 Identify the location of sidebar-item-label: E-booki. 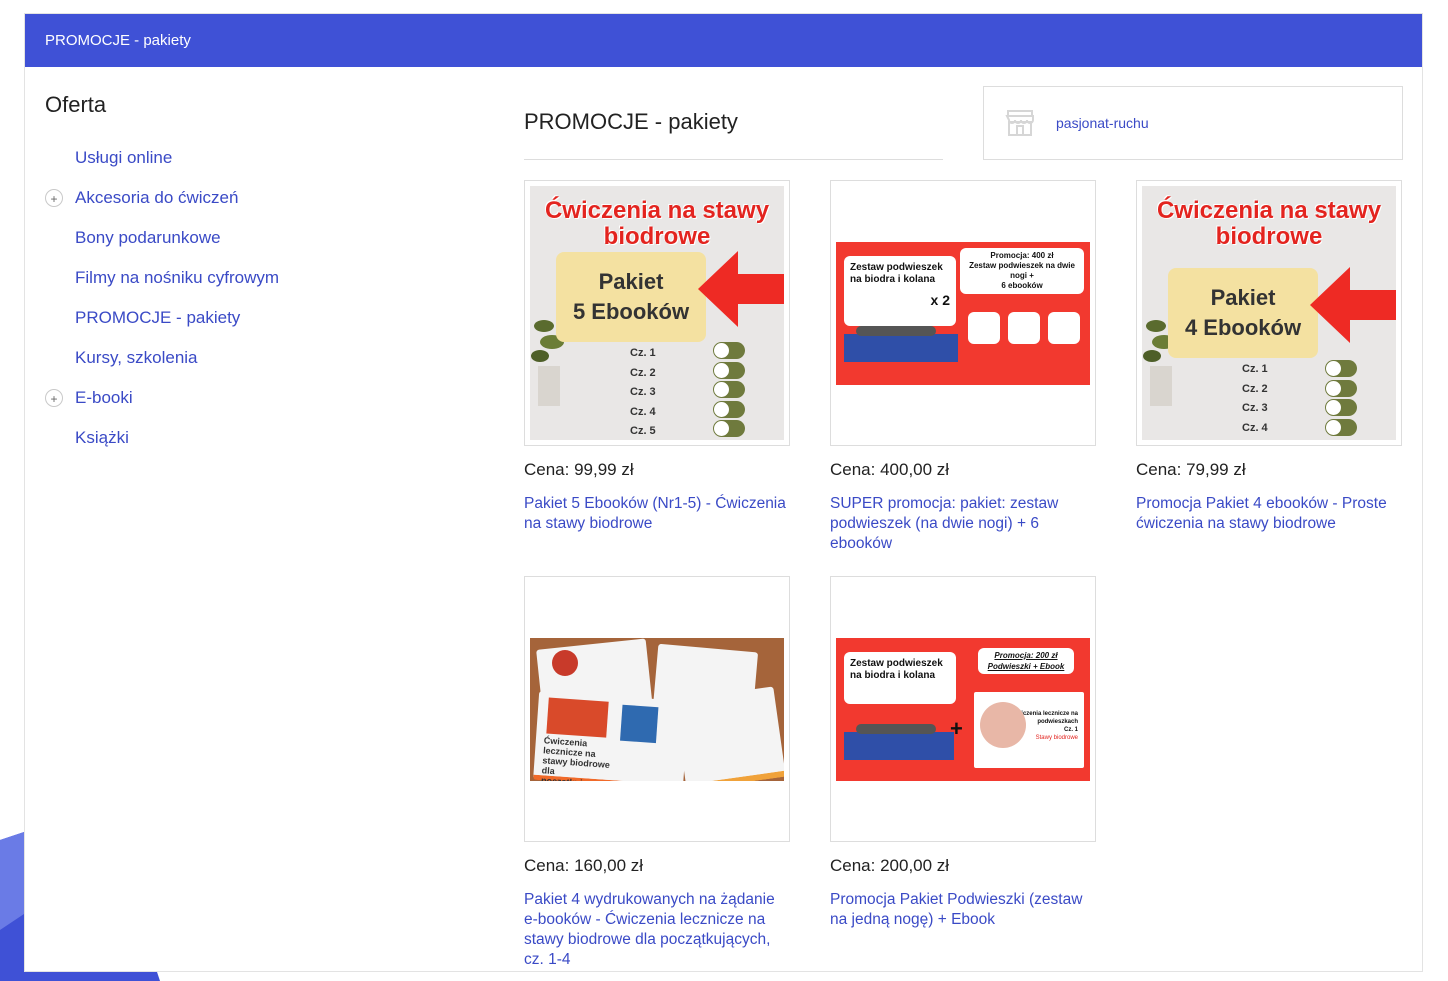
(104, 398).